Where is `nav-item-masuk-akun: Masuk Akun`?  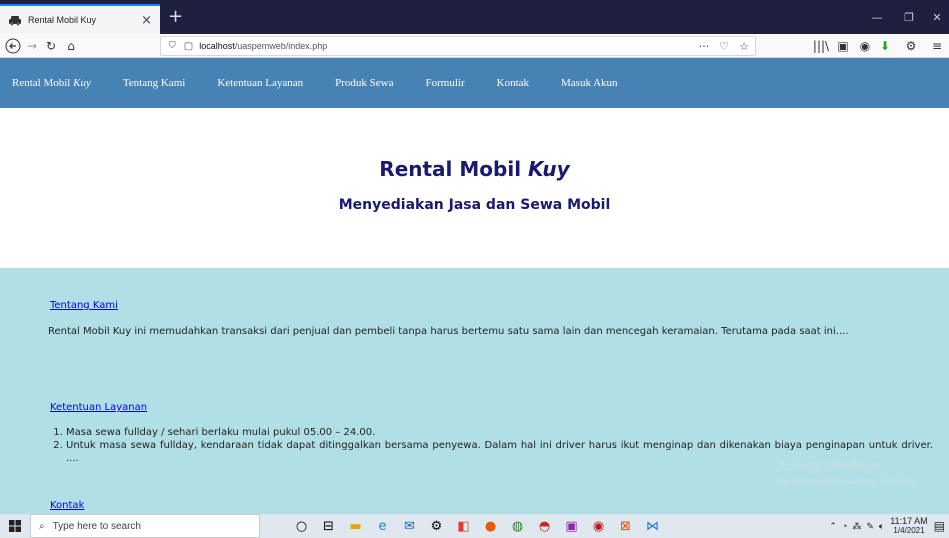
nav-item-masuk-akun: Masuk Akun is located at coordinates (589, 83).